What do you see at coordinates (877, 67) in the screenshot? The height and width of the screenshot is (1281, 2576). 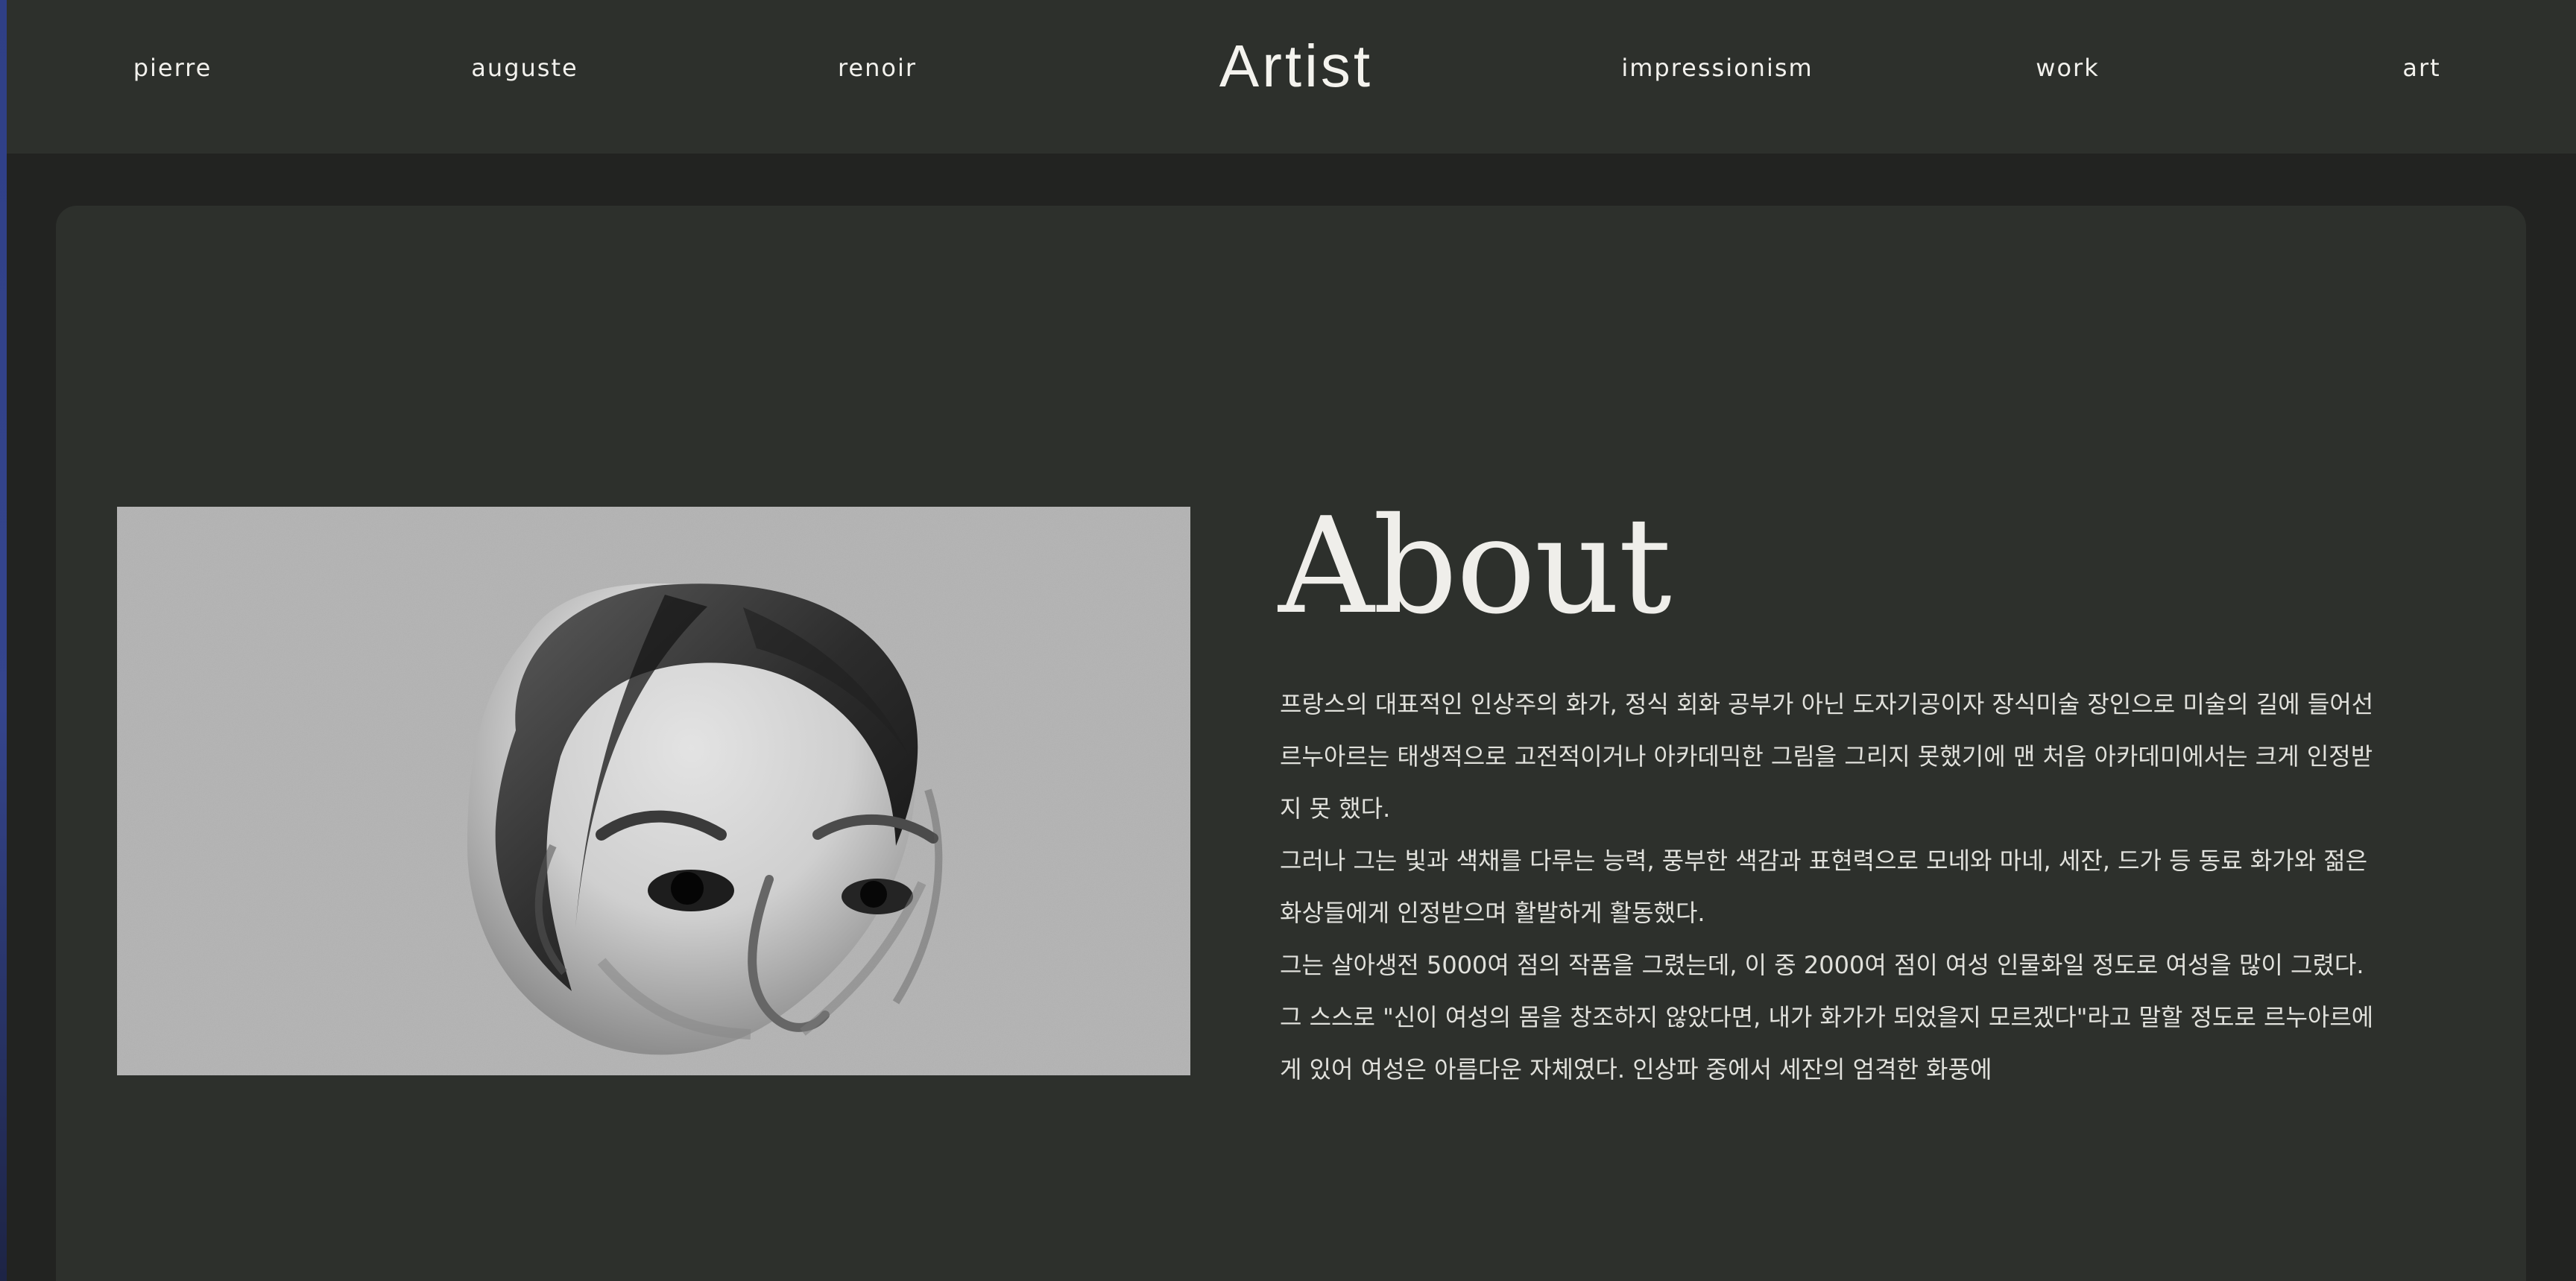 I see `nav-link-renoir: renoir` at bounding box center [877, 67].